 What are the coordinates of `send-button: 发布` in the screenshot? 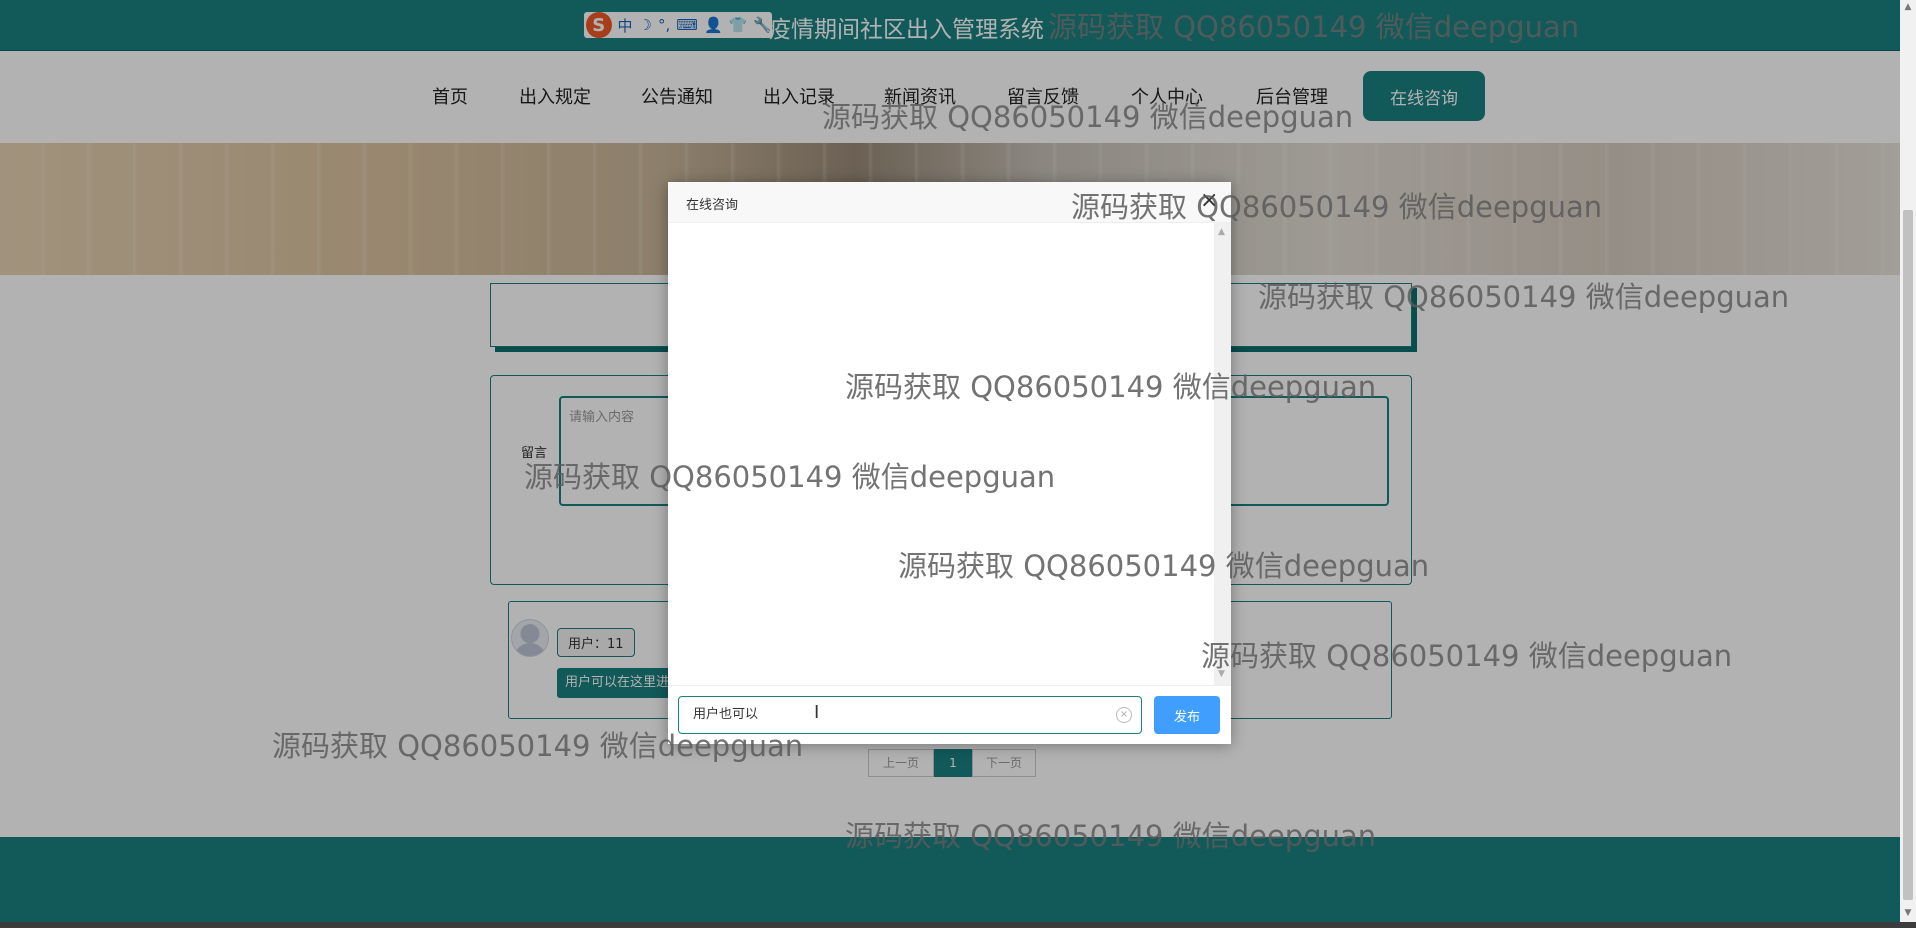 It's located at (1187, 715).